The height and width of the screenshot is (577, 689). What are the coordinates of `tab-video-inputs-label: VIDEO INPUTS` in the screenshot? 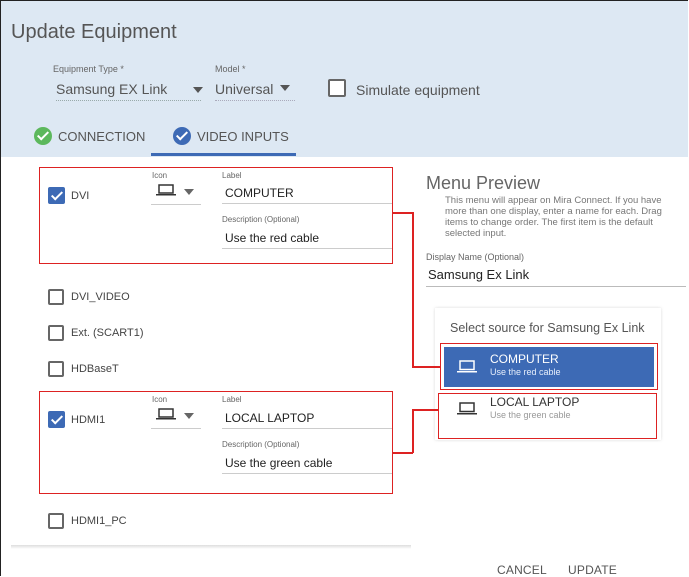 It's located at (243, 136).